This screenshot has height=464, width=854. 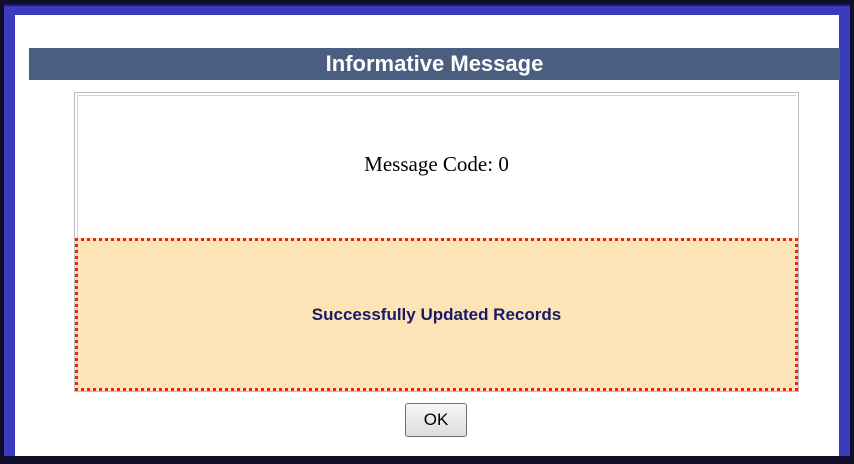 I want to click on message-code: Message Code: 0, so click(x=436, y=164).